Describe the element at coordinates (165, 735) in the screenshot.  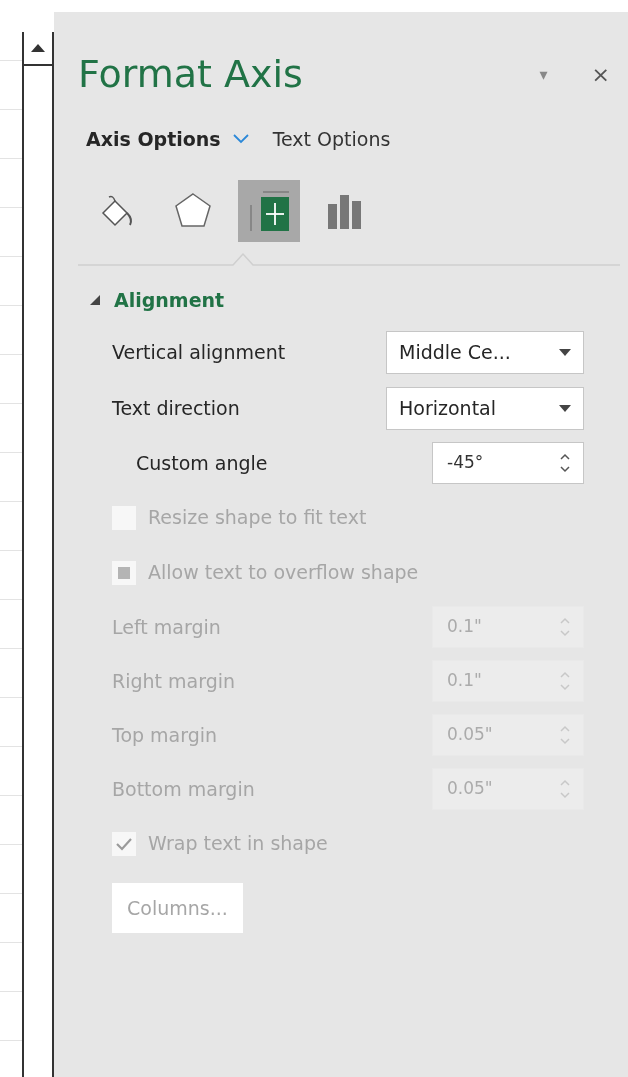
I see `field-label: Top margin` at that location.